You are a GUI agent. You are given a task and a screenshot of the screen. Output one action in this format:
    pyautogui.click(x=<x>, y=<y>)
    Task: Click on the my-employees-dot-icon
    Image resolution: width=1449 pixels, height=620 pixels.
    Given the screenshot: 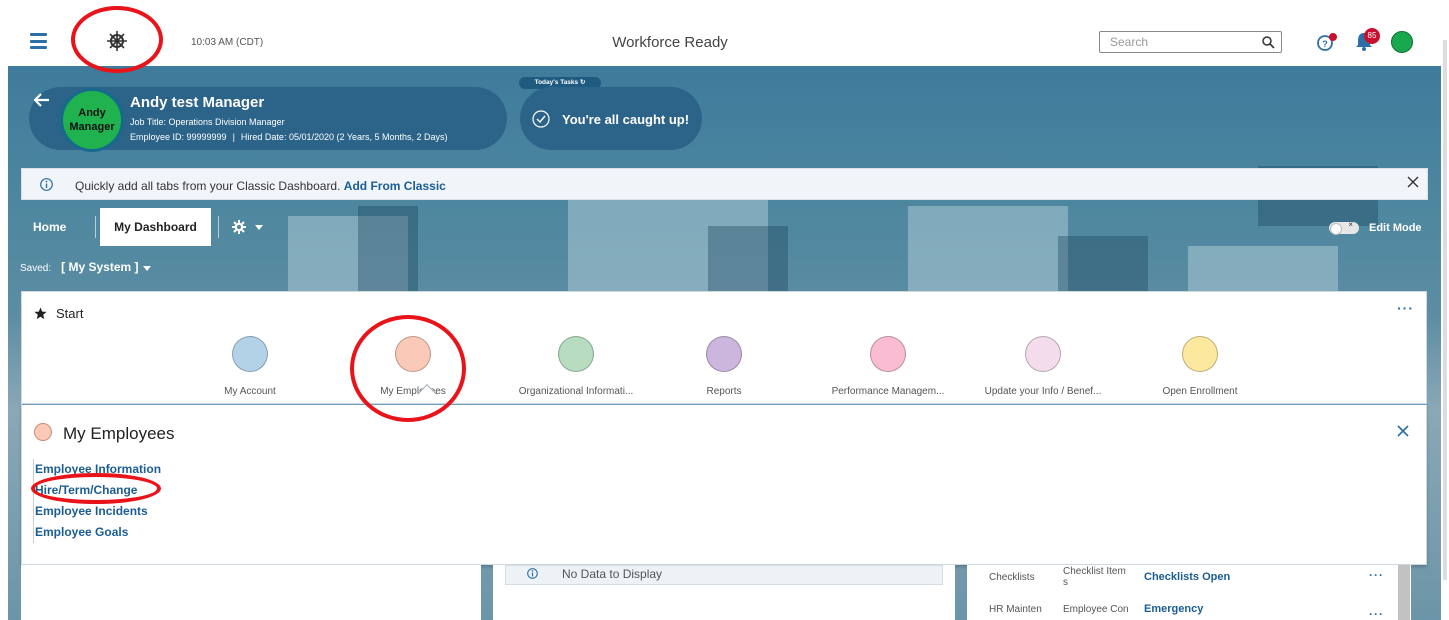 What is the action you would take?
    pyautogui.click(x=43, y=432)
    